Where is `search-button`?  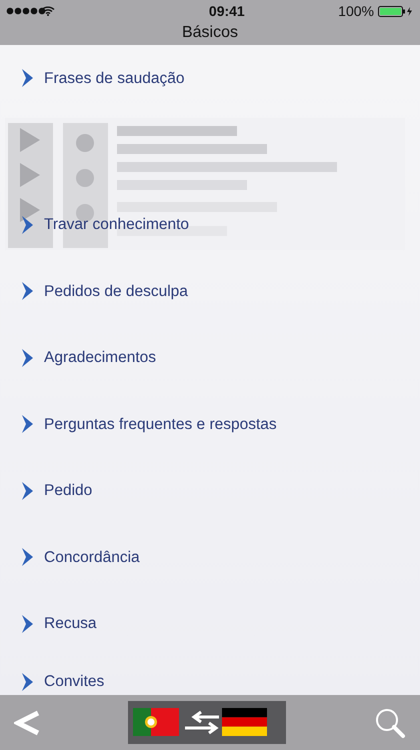
search-button is located at coordinates (390, 722).